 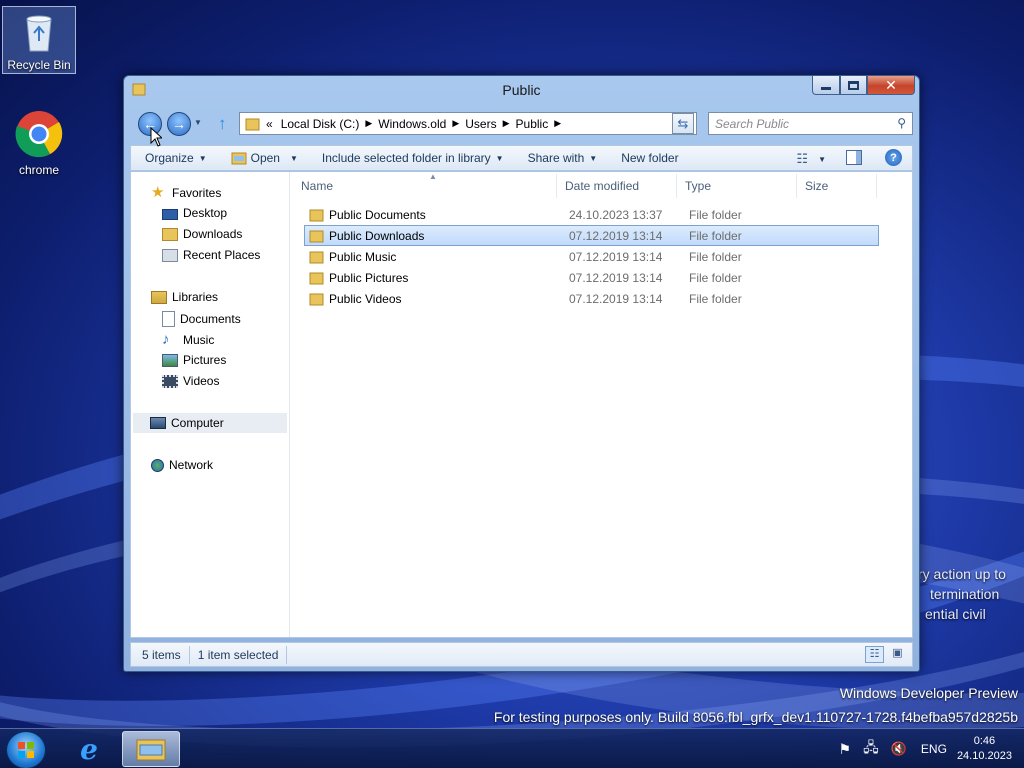 What do you see at coordinates (211, 255) in the screenshot?
I see `nav-recent-places: Recent Places` at bounding box center [211, 255].